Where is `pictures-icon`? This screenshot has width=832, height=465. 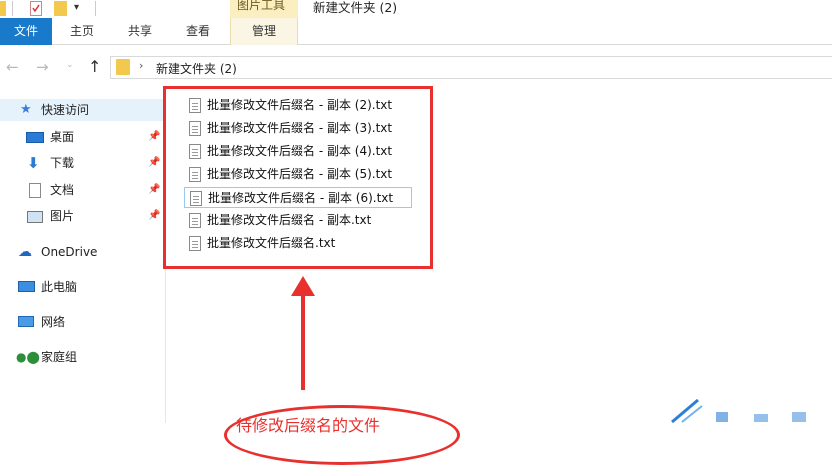
pictures-icon is located at coordinates (35, 217).